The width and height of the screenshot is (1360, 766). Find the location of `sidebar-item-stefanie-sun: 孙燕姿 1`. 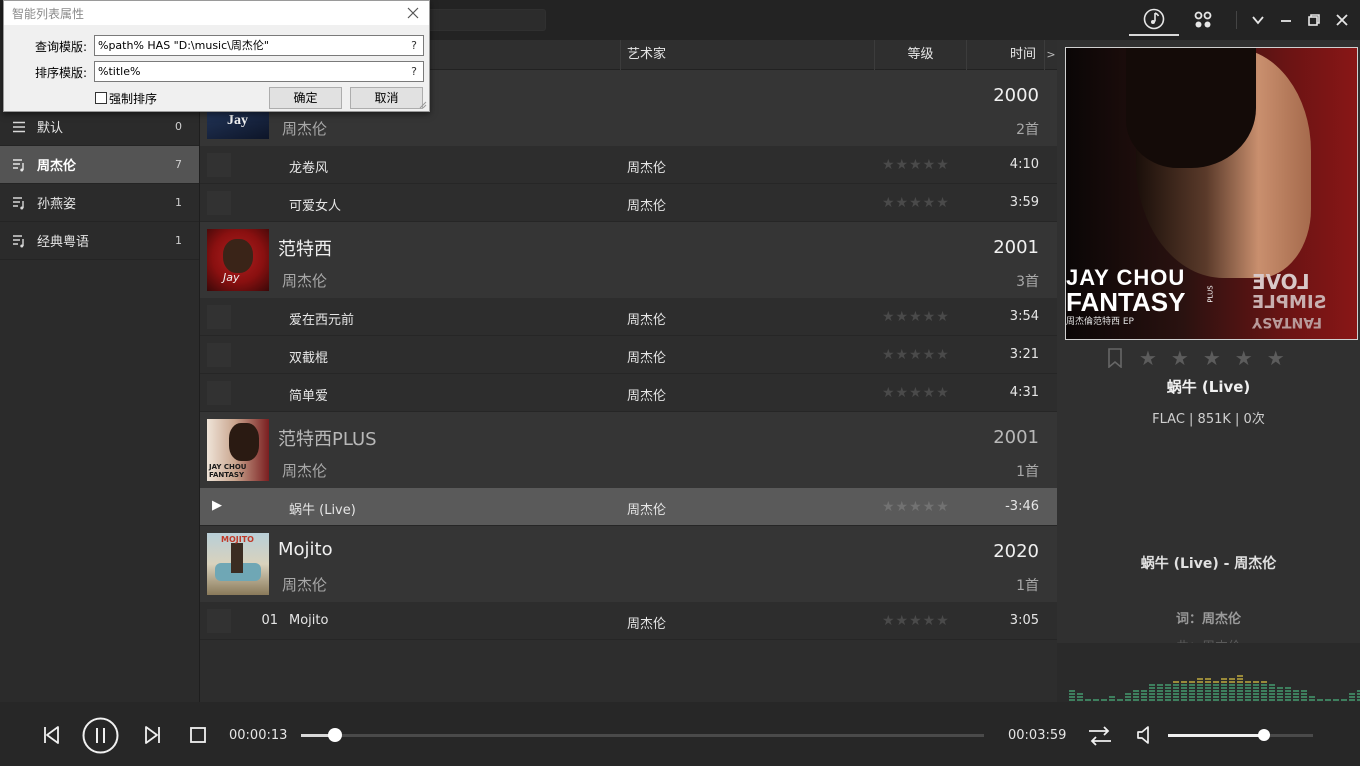

sidebar-item-stefanie-sun: 孙燕姿 1 is located at coordinates (99, 203).